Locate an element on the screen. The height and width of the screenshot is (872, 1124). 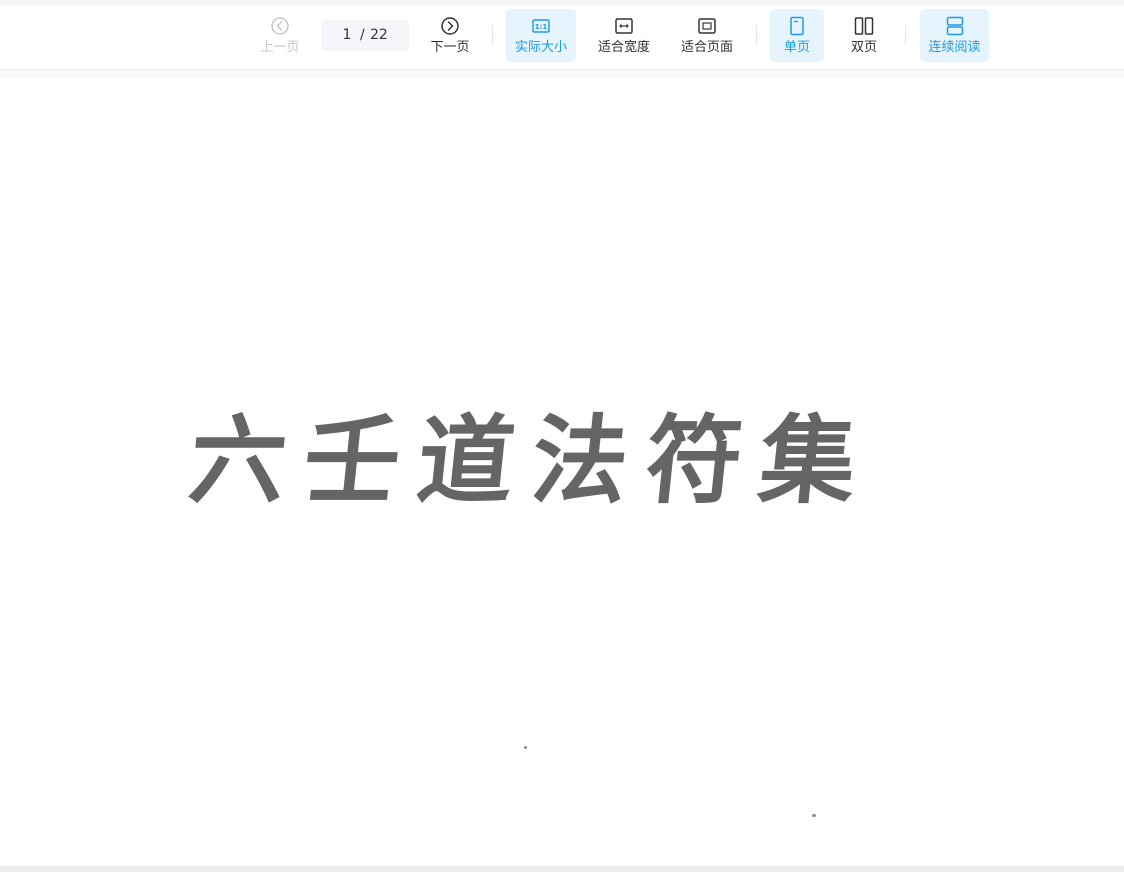
page-title: 六壬道法符集 is located at coordinates (532, 460).